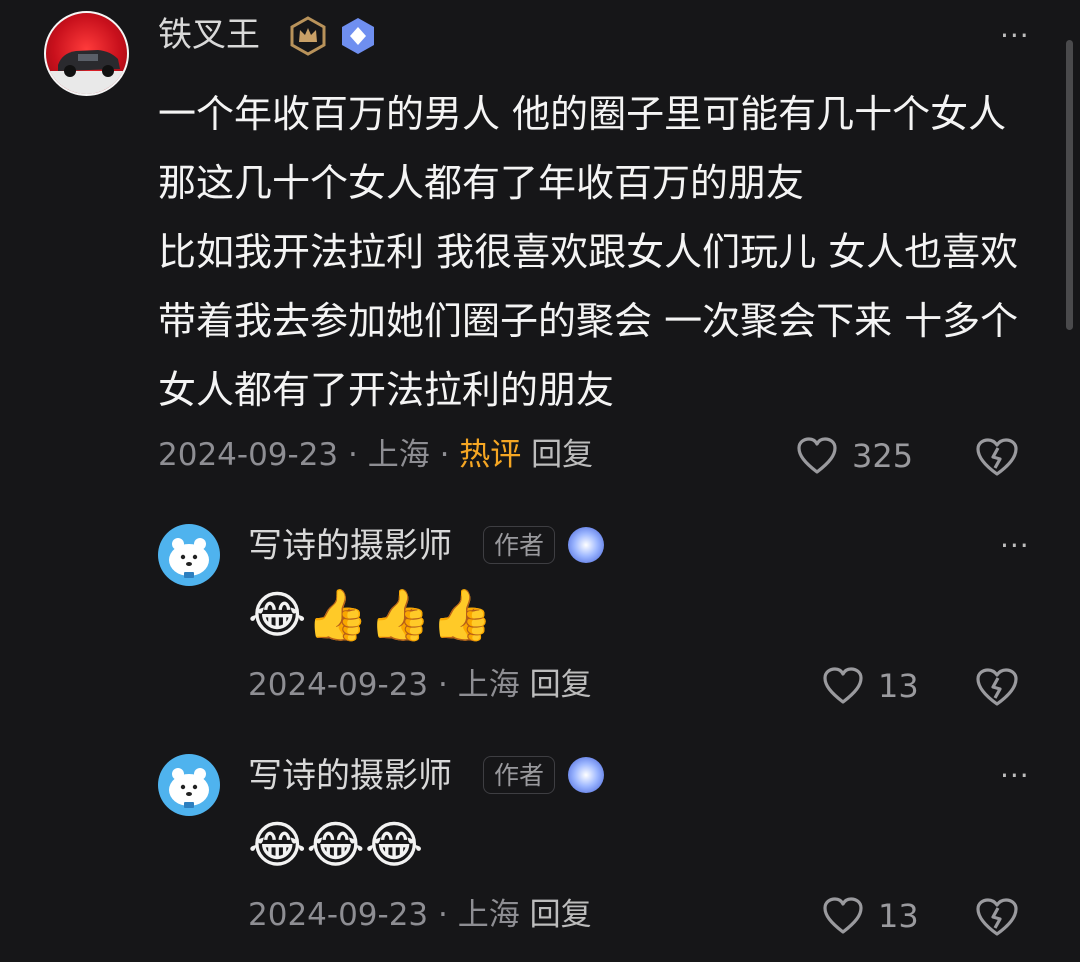 The width and height of the screenshot is (1080, 962). I want to click on comment-location: 上海, so click(398, 455).